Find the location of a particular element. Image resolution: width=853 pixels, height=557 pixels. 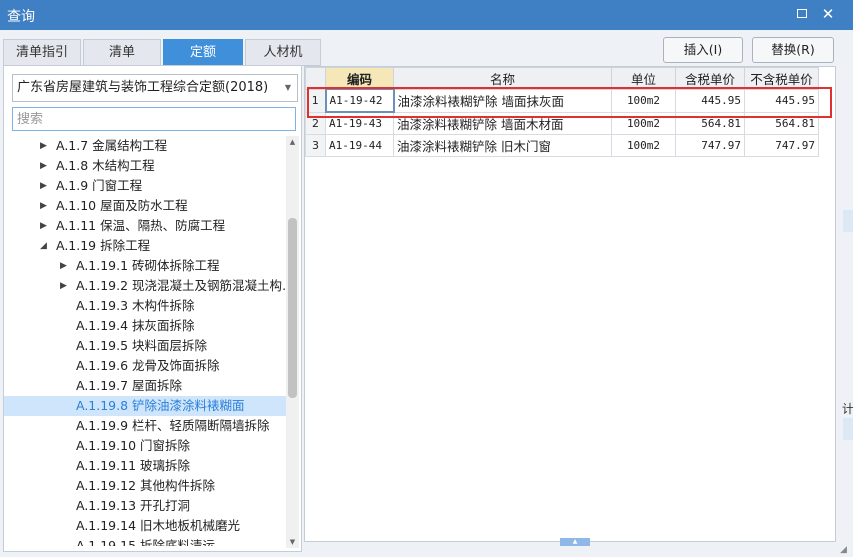

scroll-down-icon: ▼ is located at coordinates (292, 542).